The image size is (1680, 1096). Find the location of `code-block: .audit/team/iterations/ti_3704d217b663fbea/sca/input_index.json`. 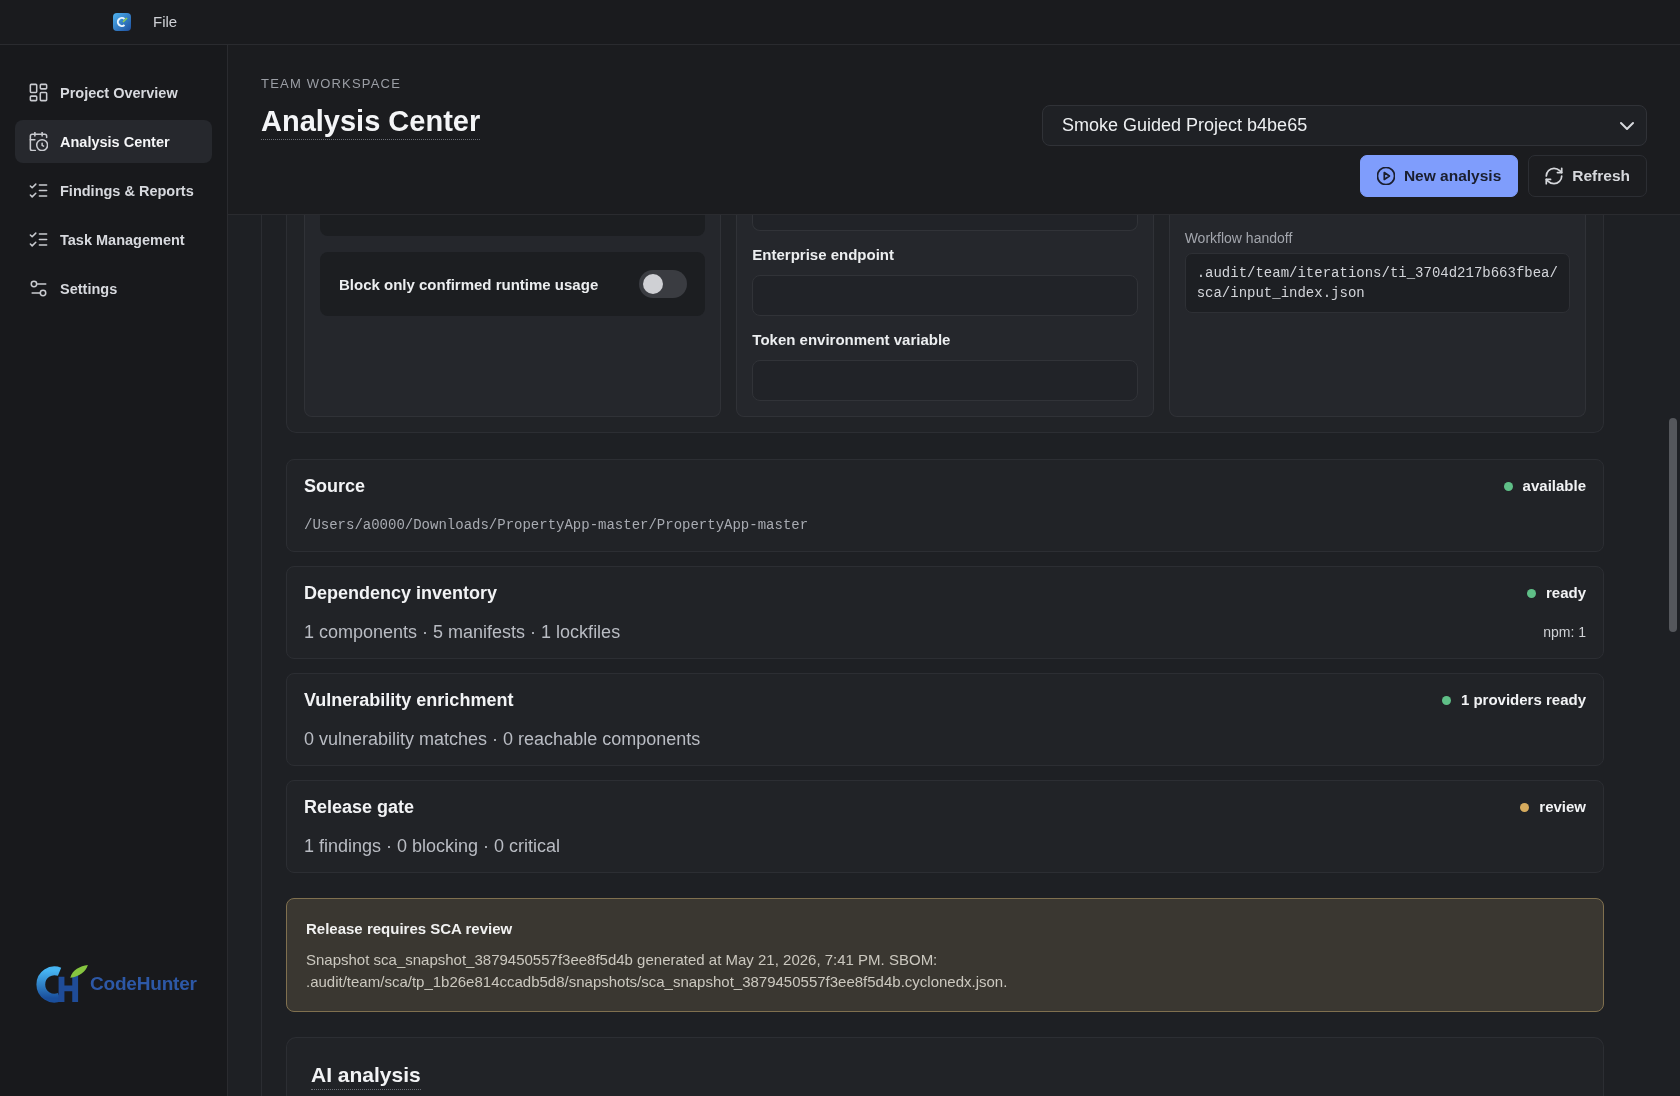

code-block: .audit/team/iterations/ti_3704d217b663fbea/sca/input_index.json is located at coordinates (1377, 283).